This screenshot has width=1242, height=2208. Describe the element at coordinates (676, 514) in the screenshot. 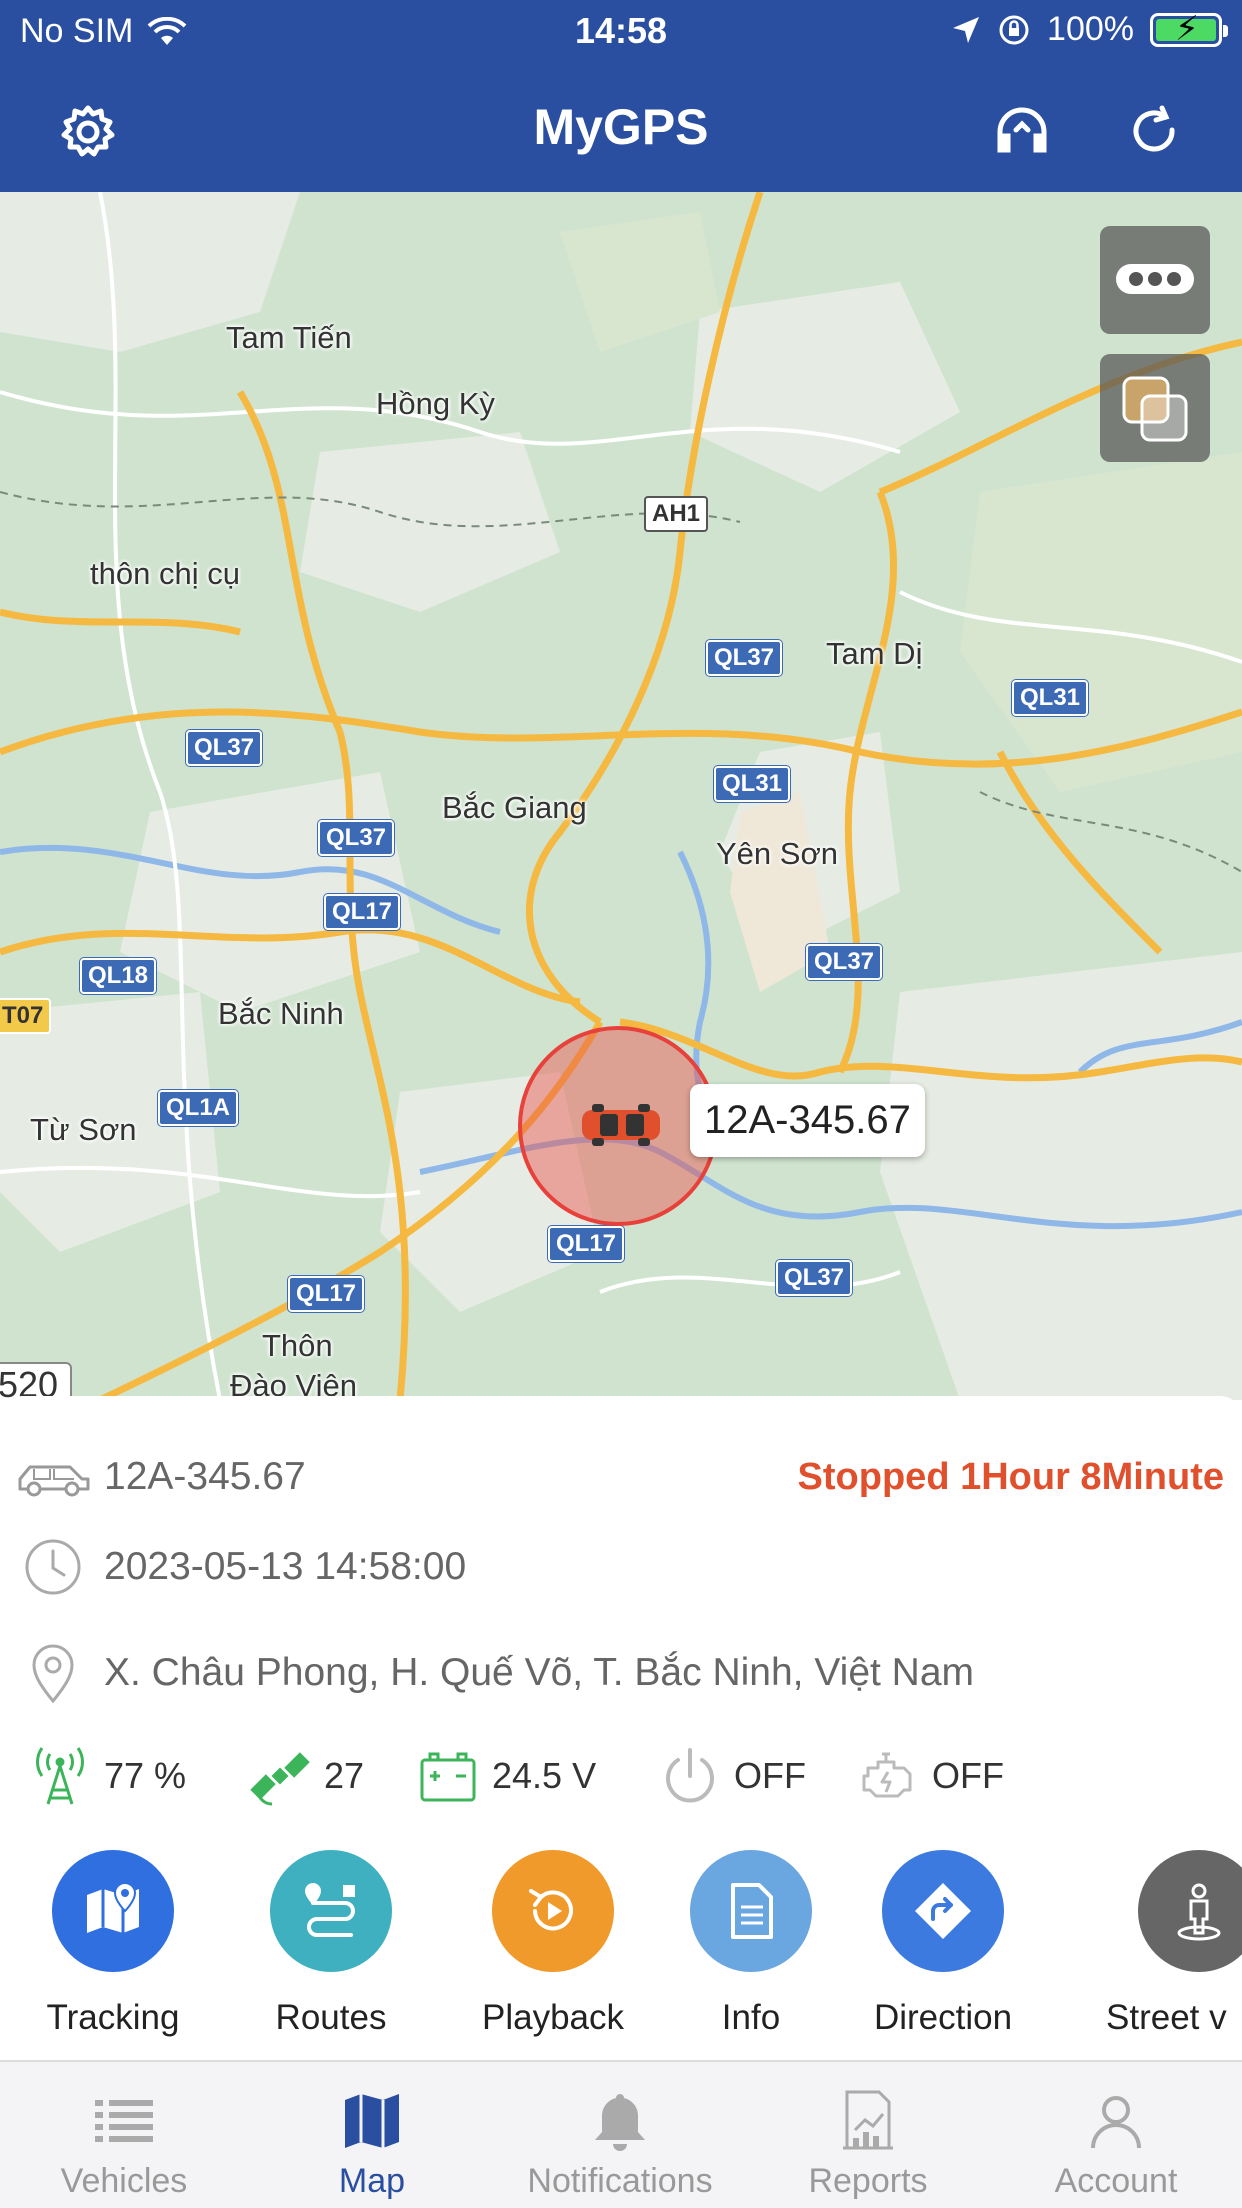

I see `road-shield: AH1` at that location.